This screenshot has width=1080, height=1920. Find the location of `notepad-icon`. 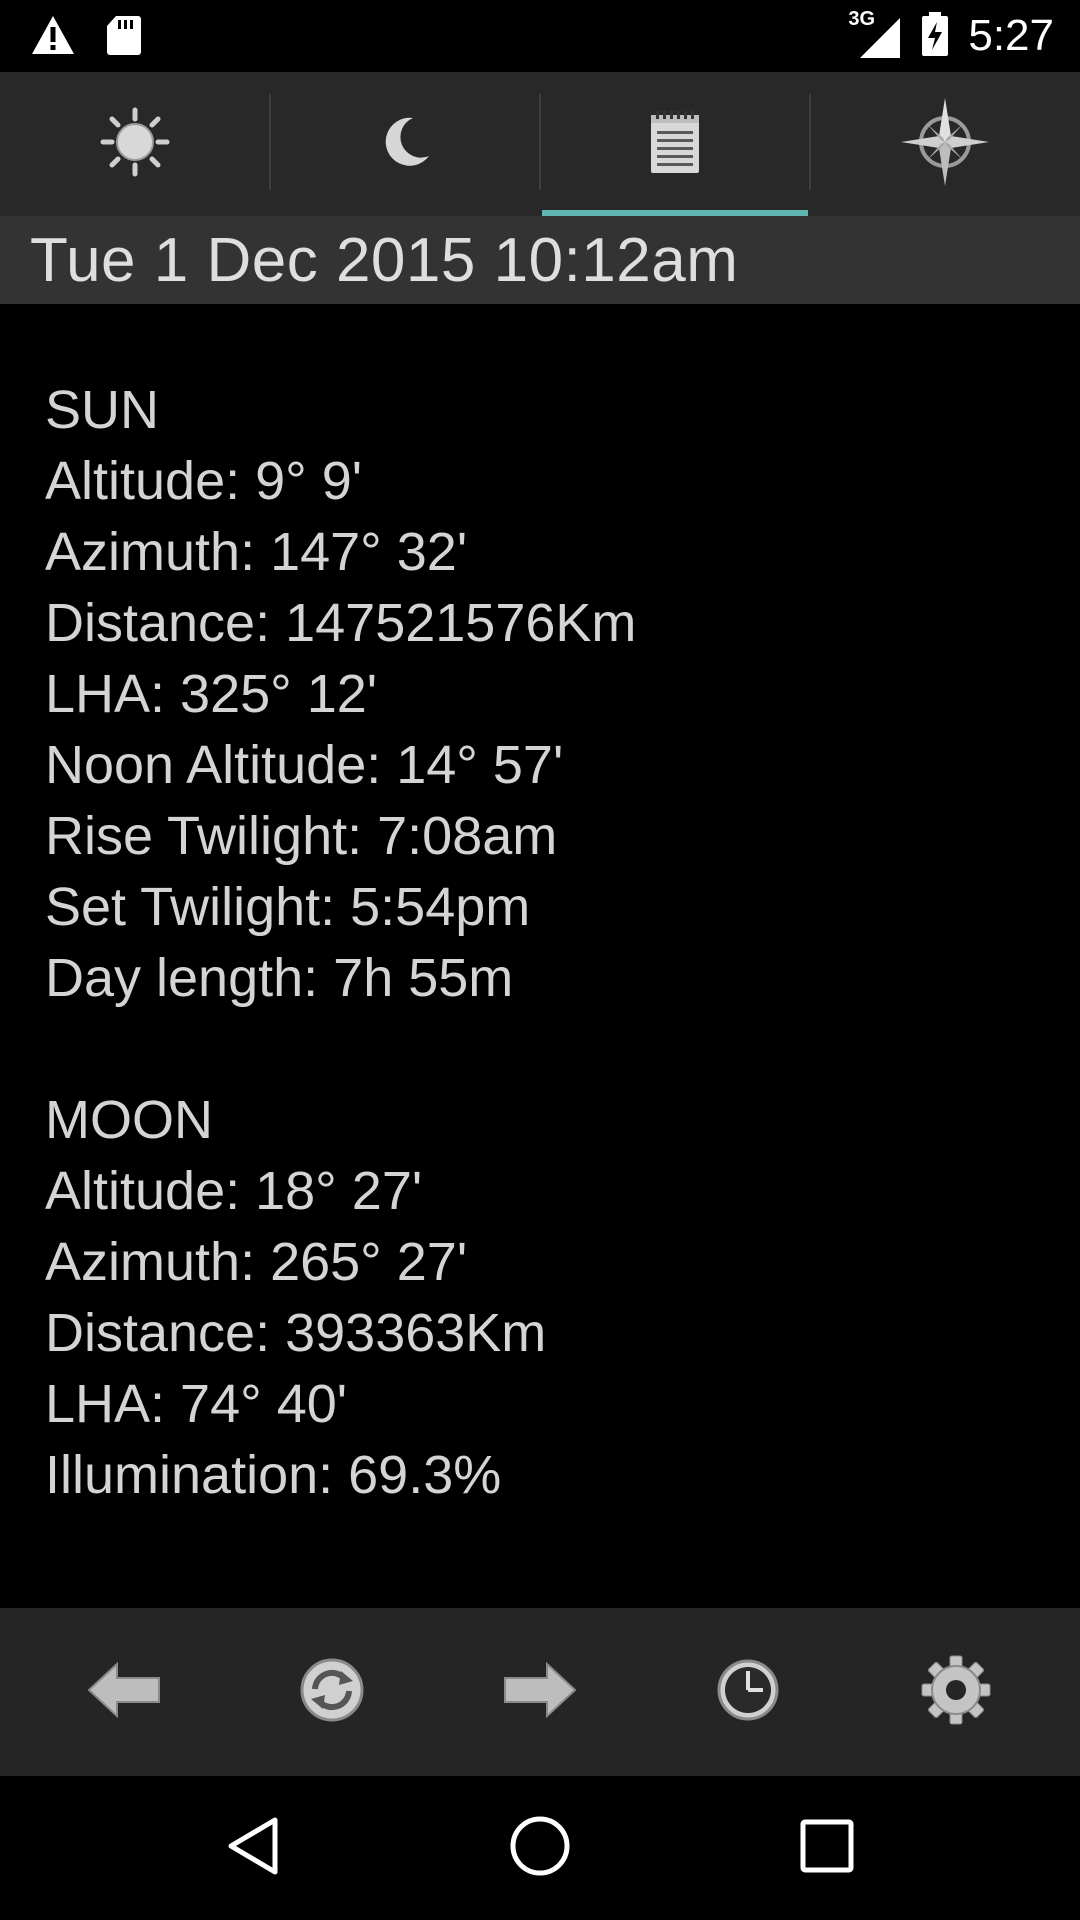

notepad-icon is located at coordinates (675, 144).